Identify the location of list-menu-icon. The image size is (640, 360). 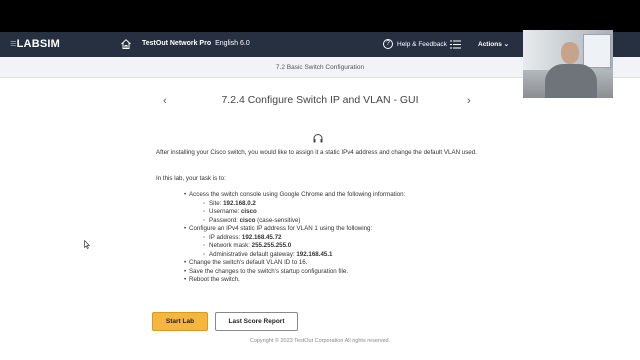
(455, 44).